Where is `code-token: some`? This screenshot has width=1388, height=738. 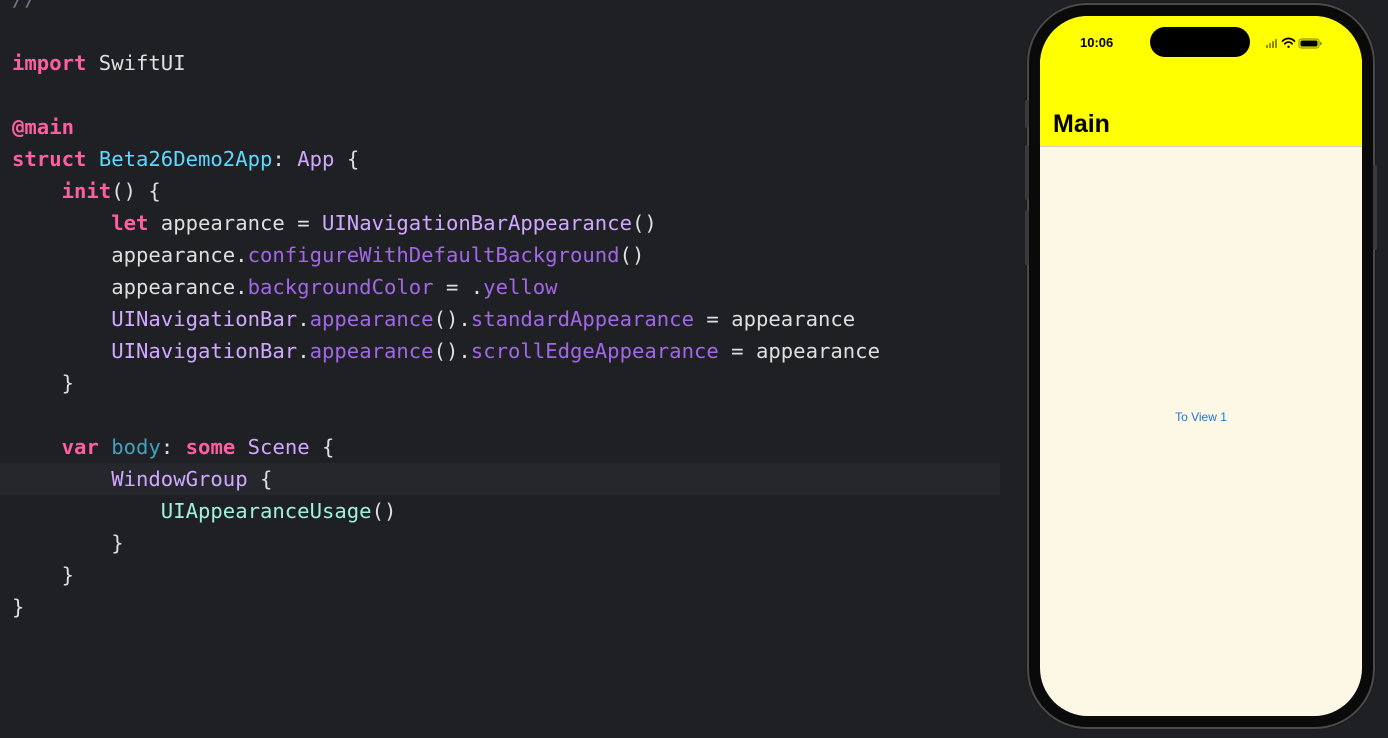
code-token: some is located at coordinates (210, 447).